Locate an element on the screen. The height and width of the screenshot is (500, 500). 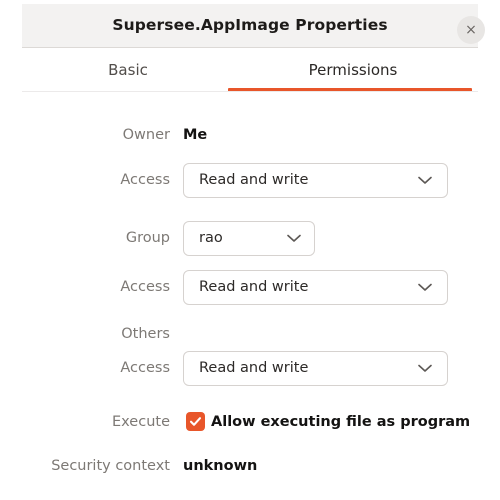
value-owner: Me is located at coordinates (195, 135).